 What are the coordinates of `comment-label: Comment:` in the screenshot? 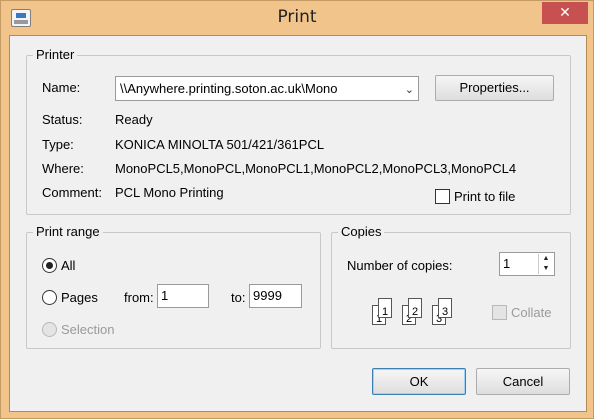 It's located at (72, 192).